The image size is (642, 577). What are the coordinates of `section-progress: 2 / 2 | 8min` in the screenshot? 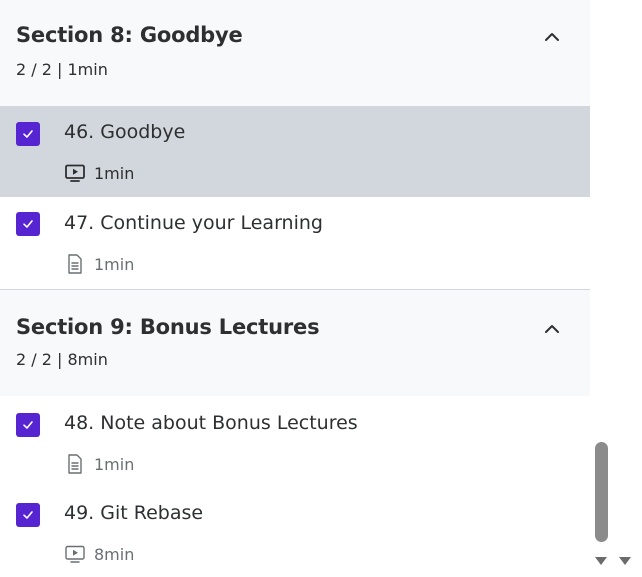 It's located at (62, 359).